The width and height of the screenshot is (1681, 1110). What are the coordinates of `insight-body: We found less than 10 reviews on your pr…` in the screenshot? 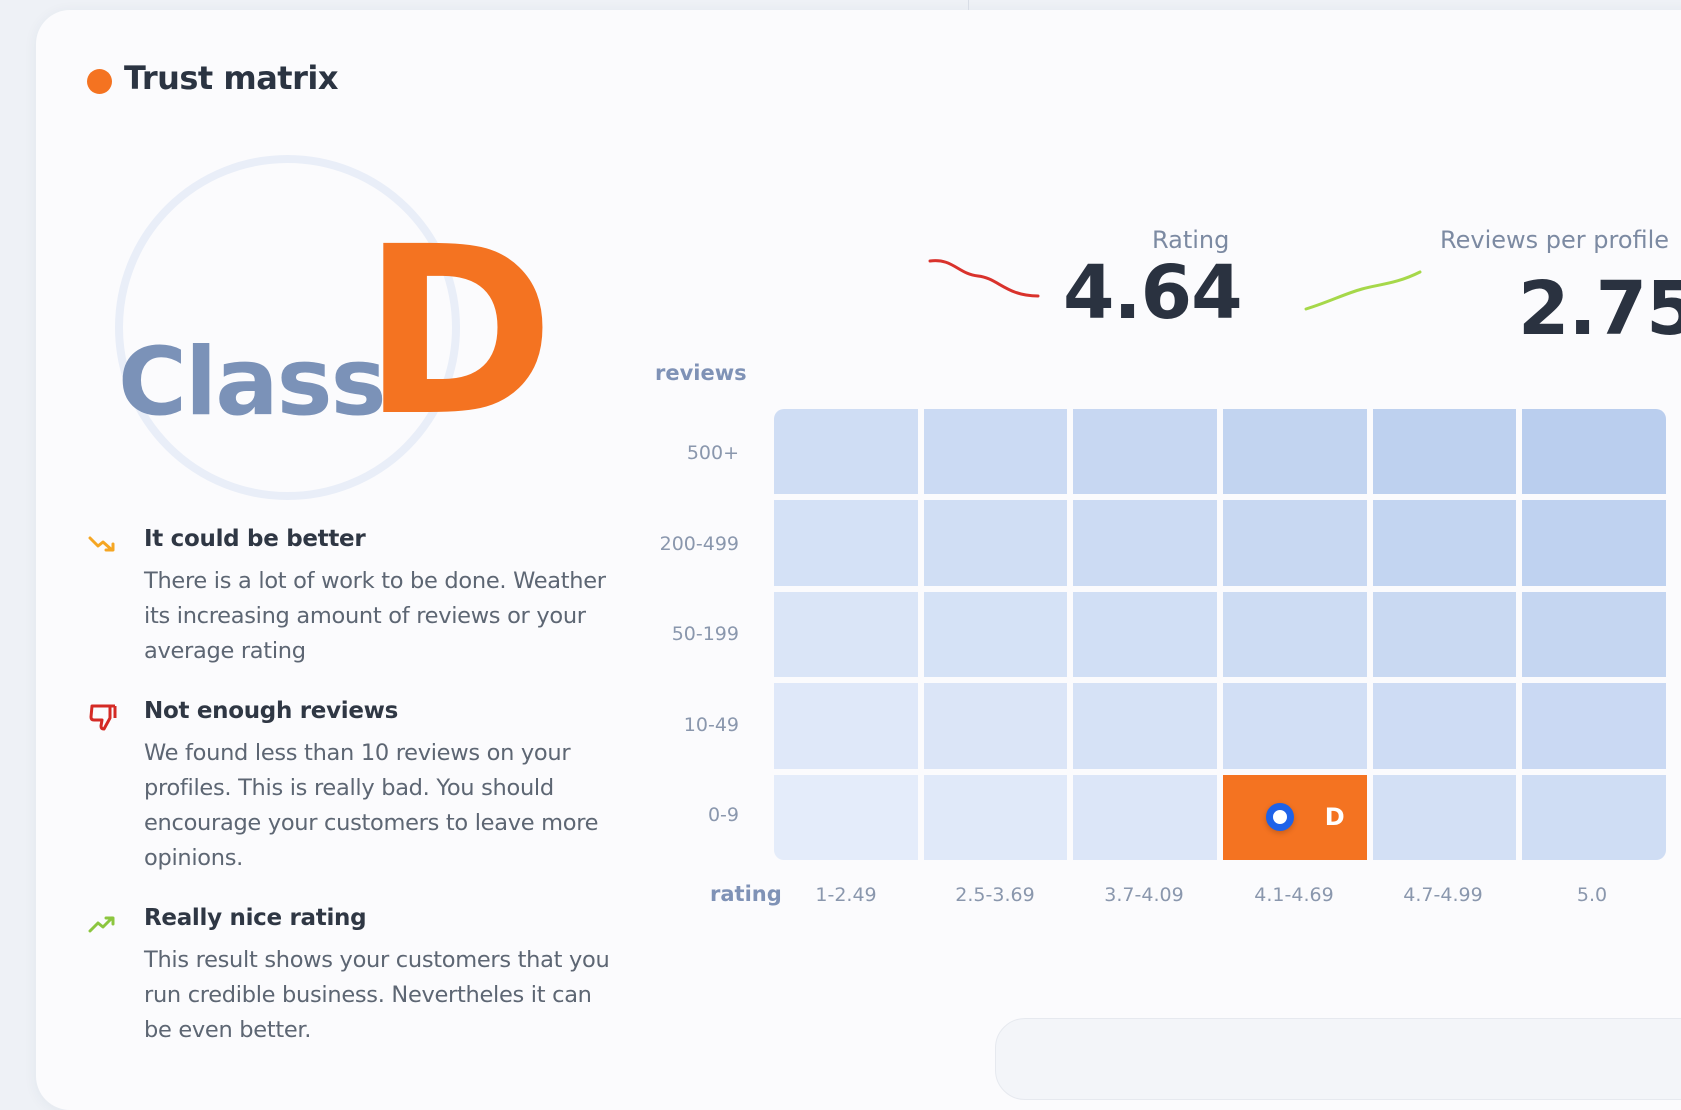 It's located at (371, 805).